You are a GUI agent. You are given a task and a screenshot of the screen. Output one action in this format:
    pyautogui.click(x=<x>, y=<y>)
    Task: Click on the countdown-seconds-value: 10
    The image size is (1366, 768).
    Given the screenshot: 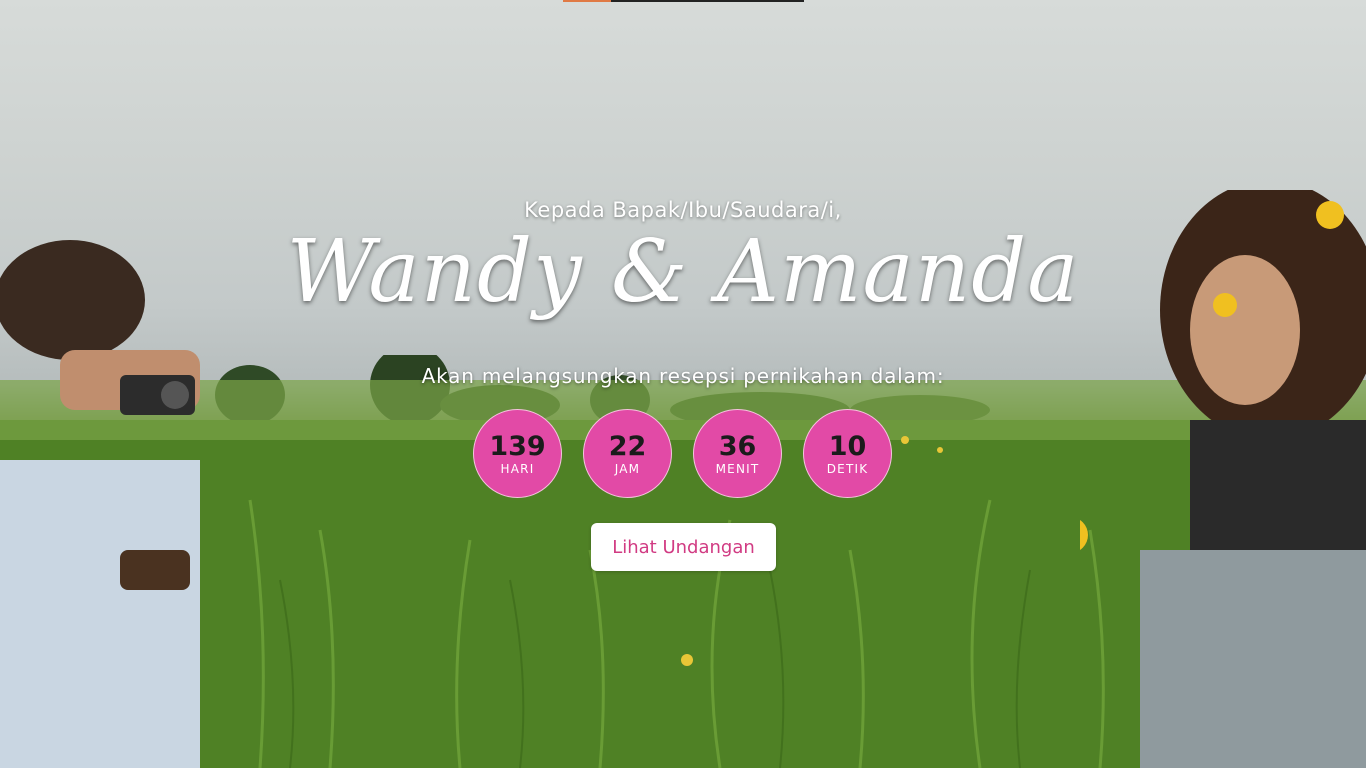 What is the action you would take?
    pyautogui.click(x=847, y=446)
    